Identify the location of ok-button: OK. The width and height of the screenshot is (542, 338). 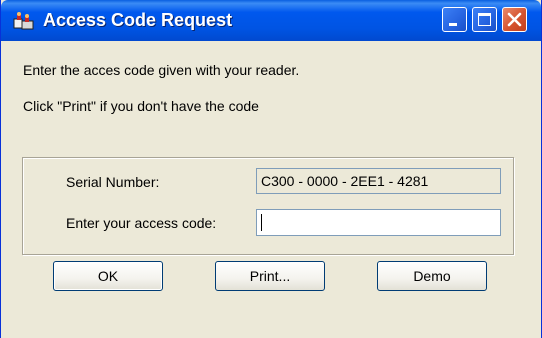
(108, 276).